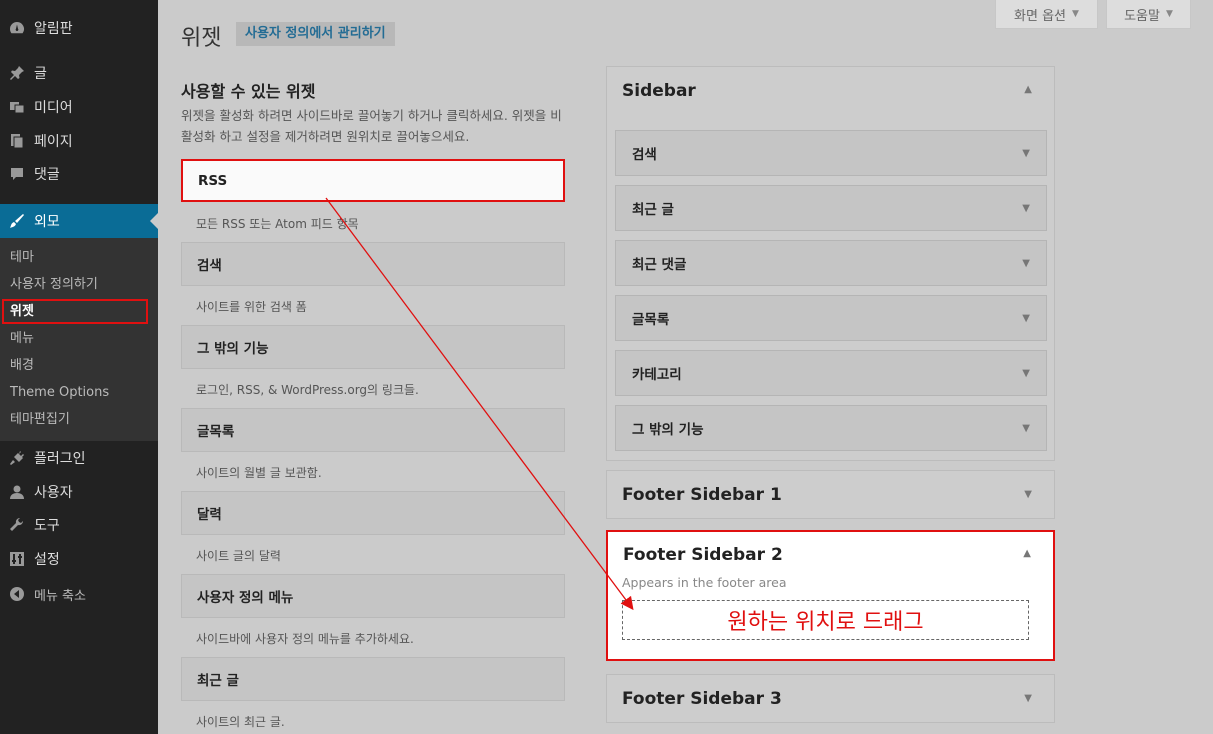 This screenshot has height=734, width=1213. I want to click on menu-label: 도구, so click(47, 526).